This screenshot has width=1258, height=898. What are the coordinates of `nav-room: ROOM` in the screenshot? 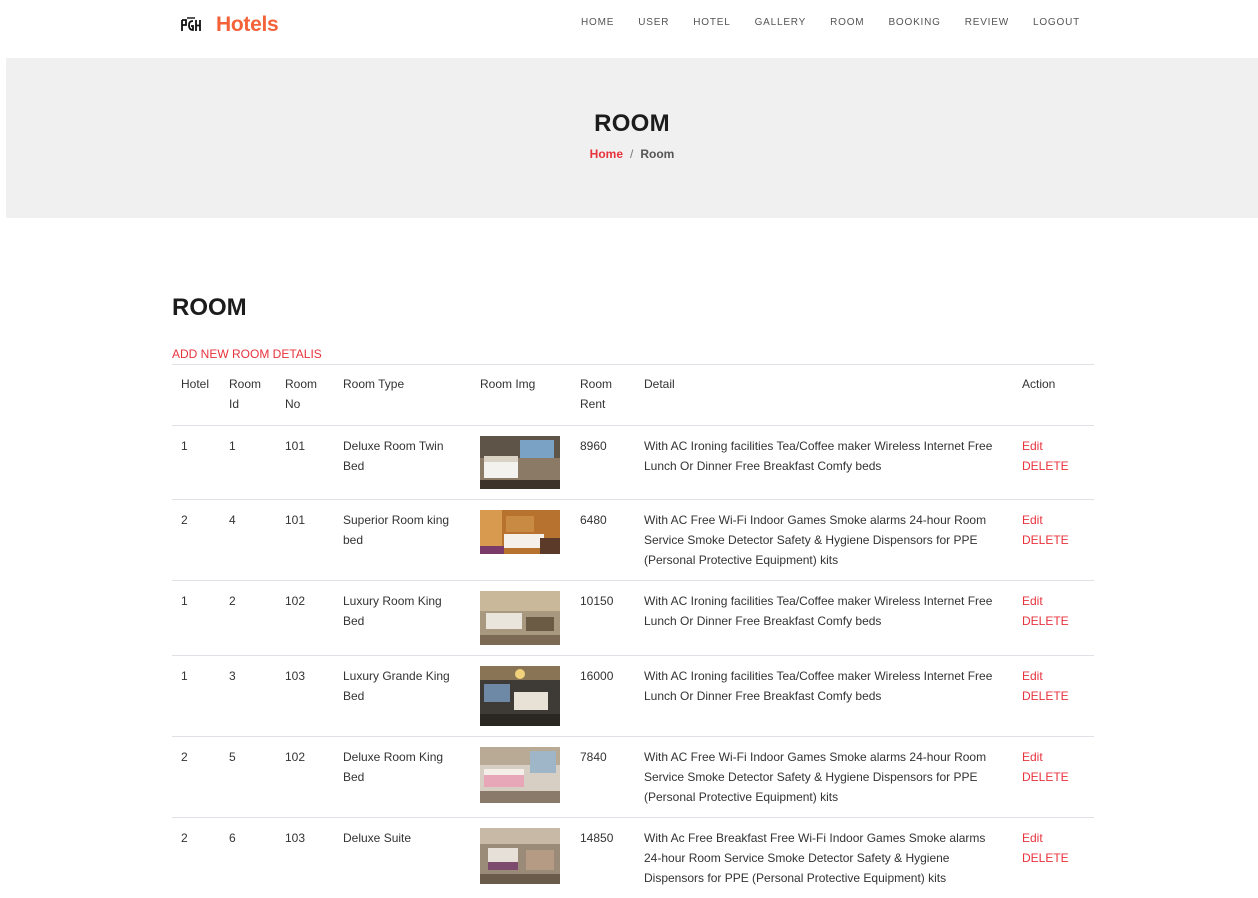 It's located at (847, 22).